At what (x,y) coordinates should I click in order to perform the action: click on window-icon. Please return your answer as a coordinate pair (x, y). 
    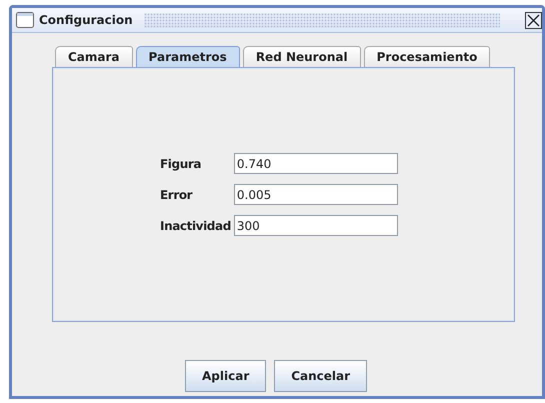
    Looking at the image, I should click on (25, 20).